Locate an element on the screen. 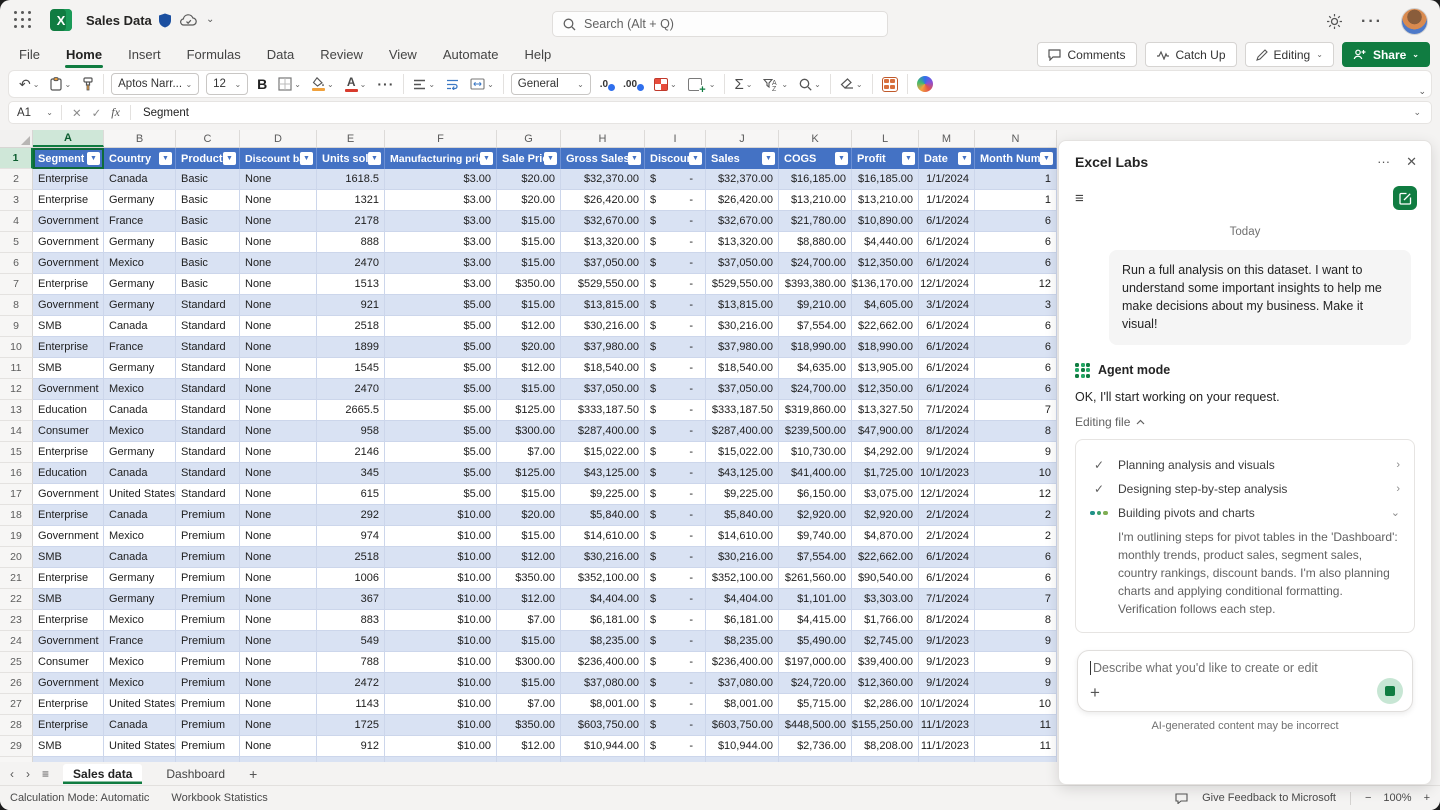 The height and width of the screenshot is (810, 1440). cell: $26,420.00 is located at coordinates (742, 200).